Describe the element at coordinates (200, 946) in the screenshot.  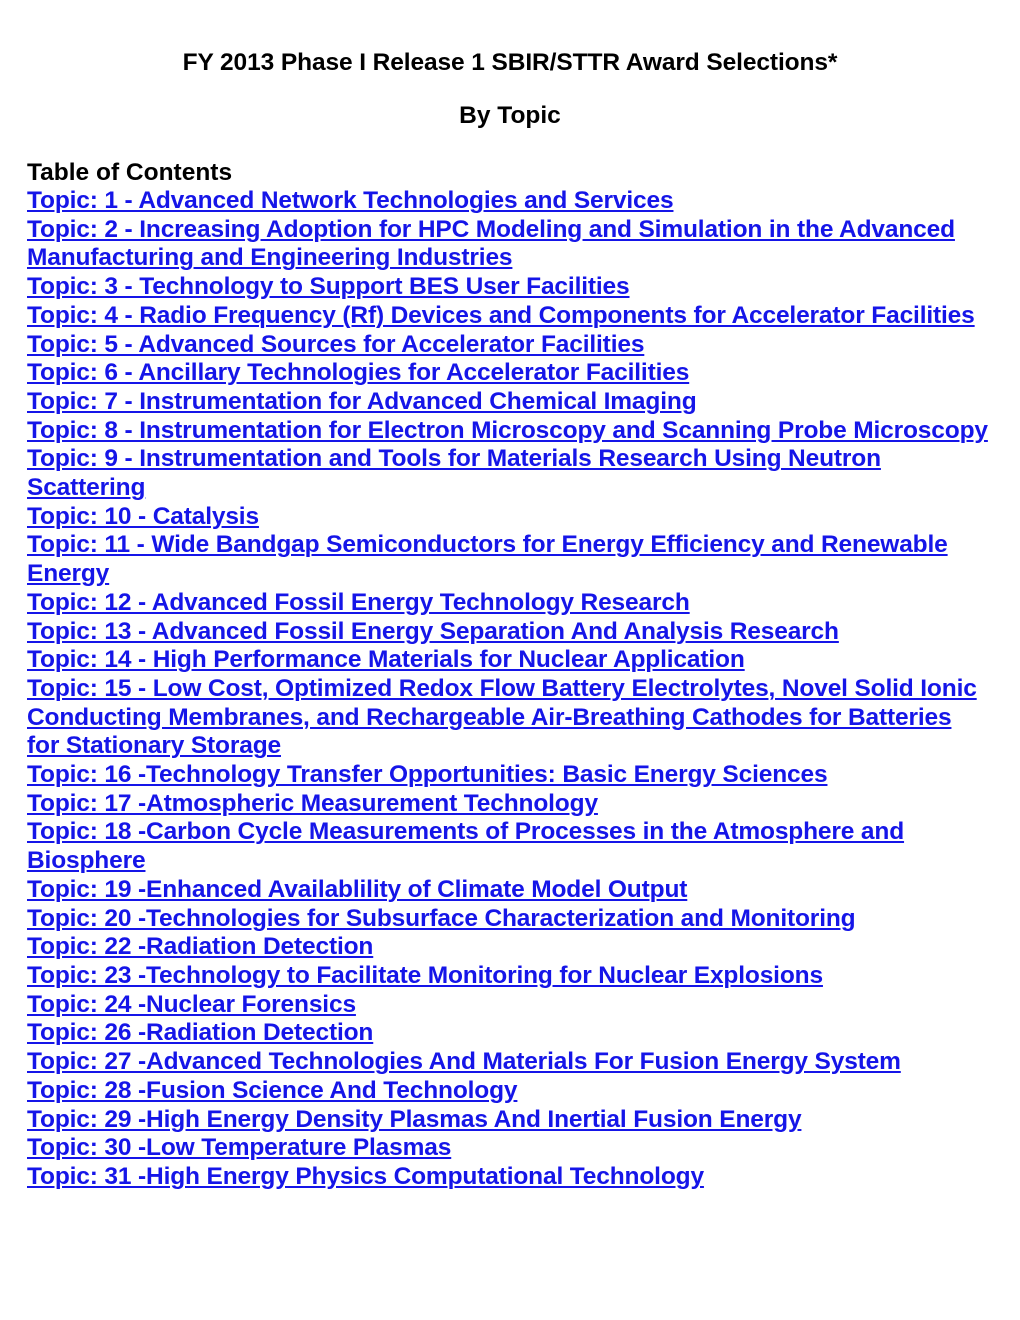
I see `toc-link-topic-22: Topic: 22 -Radiation Detection` at that location.